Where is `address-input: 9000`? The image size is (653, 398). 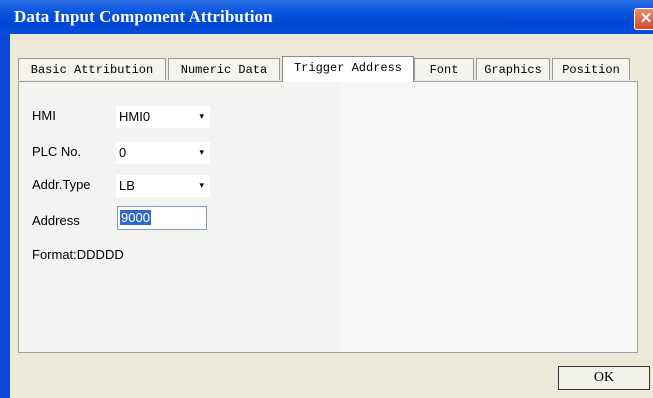
address-input: 9000 is located at coordinates (162, 218).